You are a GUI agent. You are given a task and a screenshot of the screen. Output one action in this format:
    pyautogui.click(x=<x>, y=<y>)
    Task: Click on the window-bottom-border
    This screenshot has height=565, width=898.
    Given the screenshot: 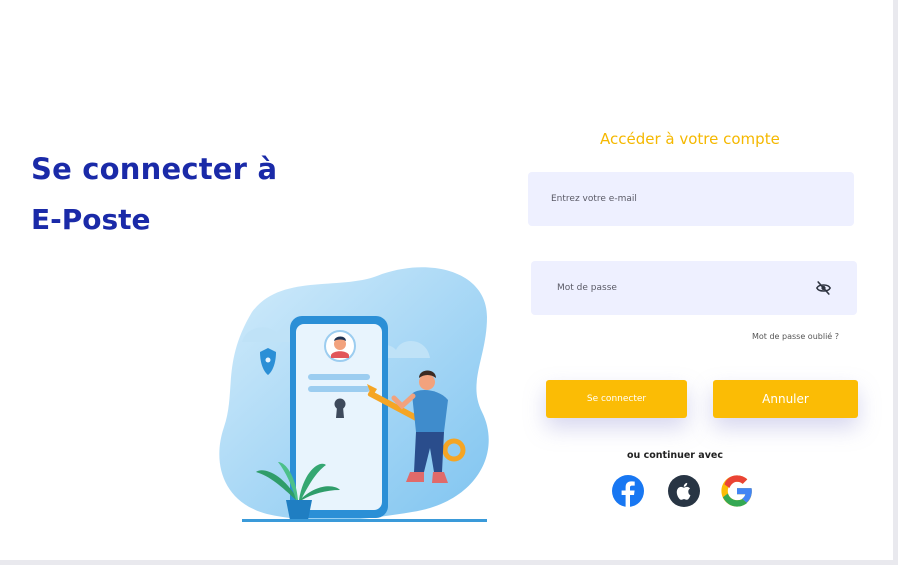 What is the action you would take?
    pyautogui.click(x=449, y=562)
    